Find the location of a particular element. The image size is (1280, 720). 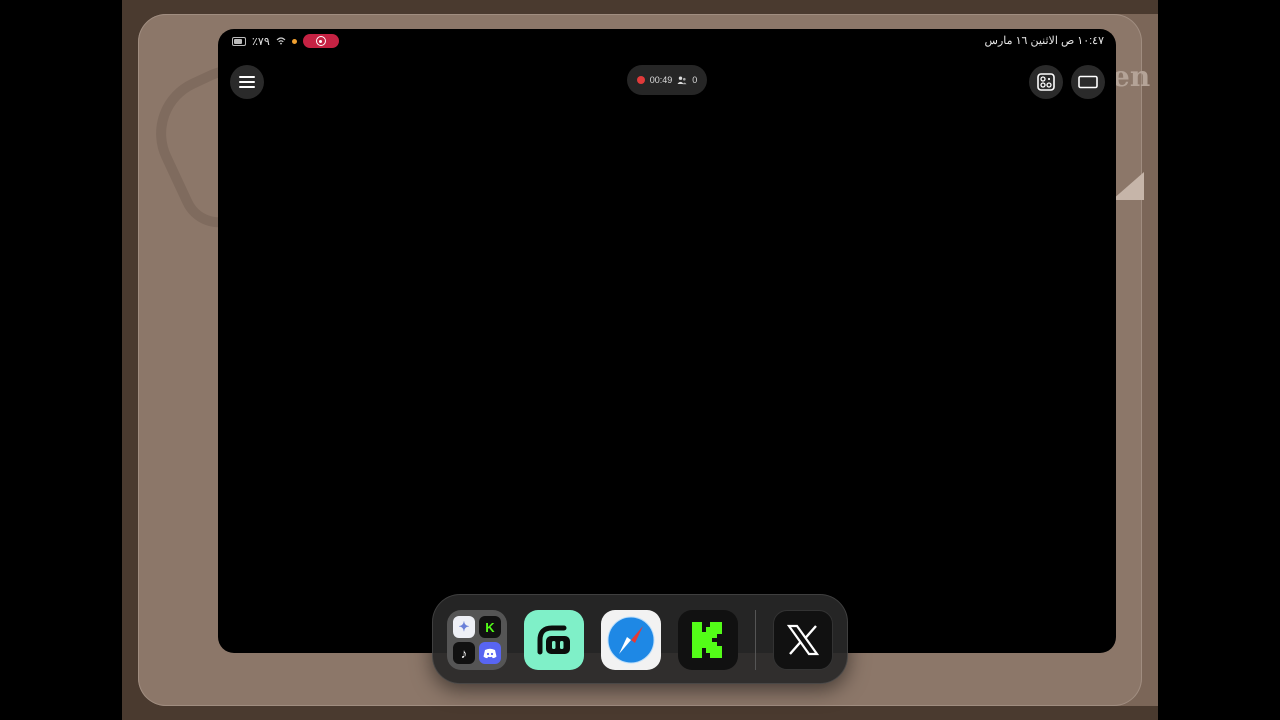

screen-recording-indicator is located at coordinates (320, 41).